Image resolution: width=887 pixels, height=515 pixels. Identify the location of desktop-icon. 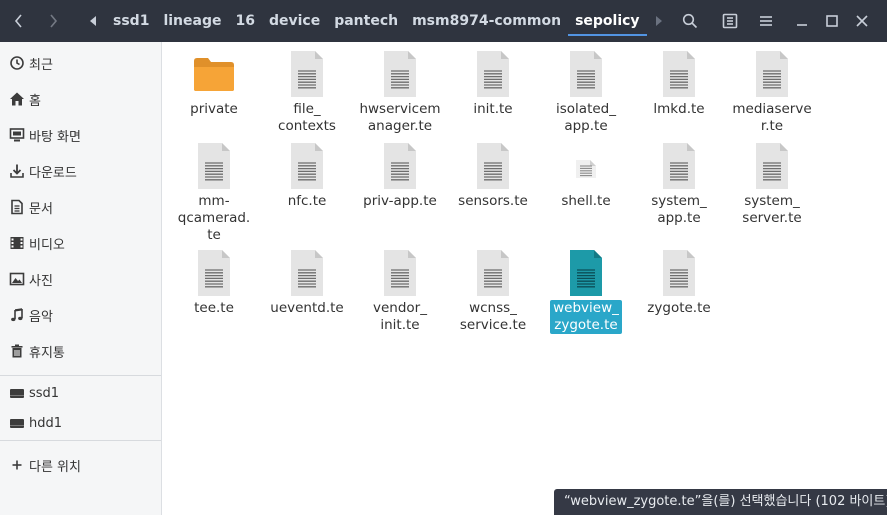
(17, 135).